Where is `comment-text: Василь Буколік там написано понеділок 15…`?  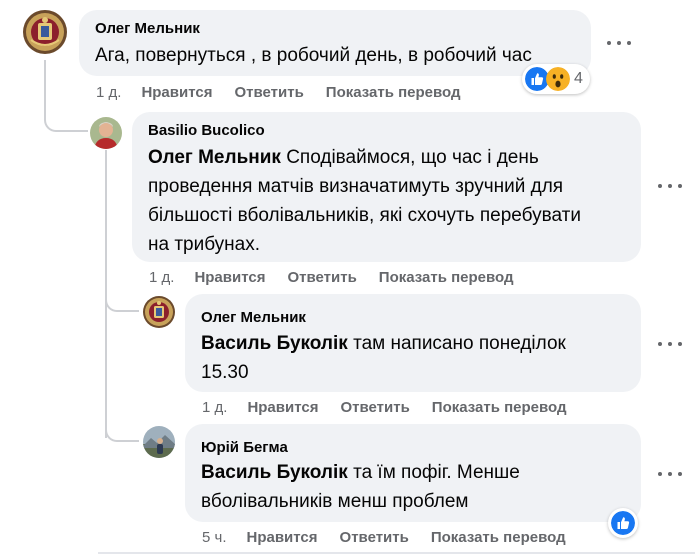 comment-text: Василь Буколік там написано понеділок 15… is located at coordinates (383, 358).